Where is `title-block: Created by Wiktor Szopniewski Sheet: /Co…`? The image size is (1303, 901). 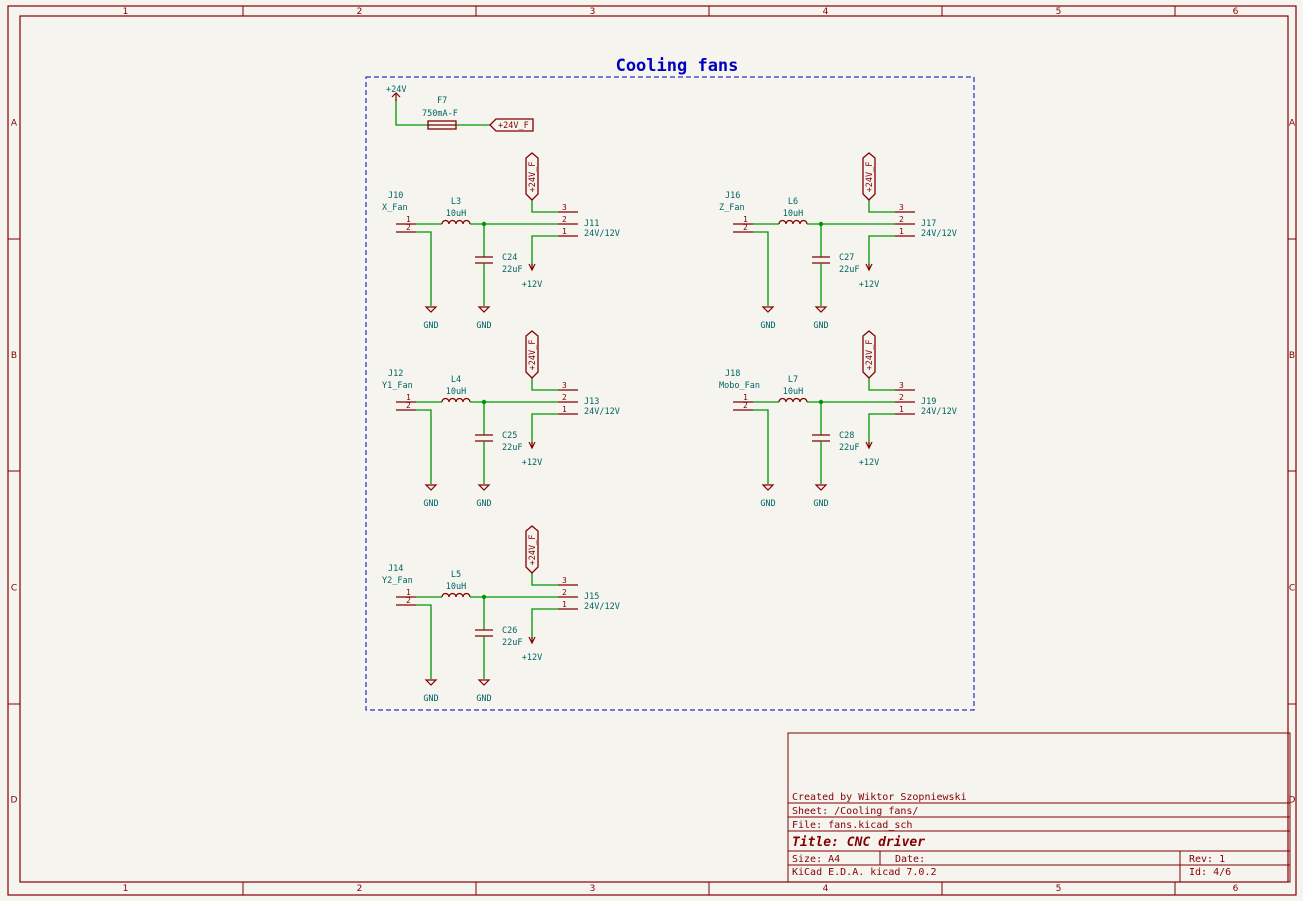
title-block: Created by Wiktor Szopniewski Sheet: /Co… is located at coordinates (1039, 807).